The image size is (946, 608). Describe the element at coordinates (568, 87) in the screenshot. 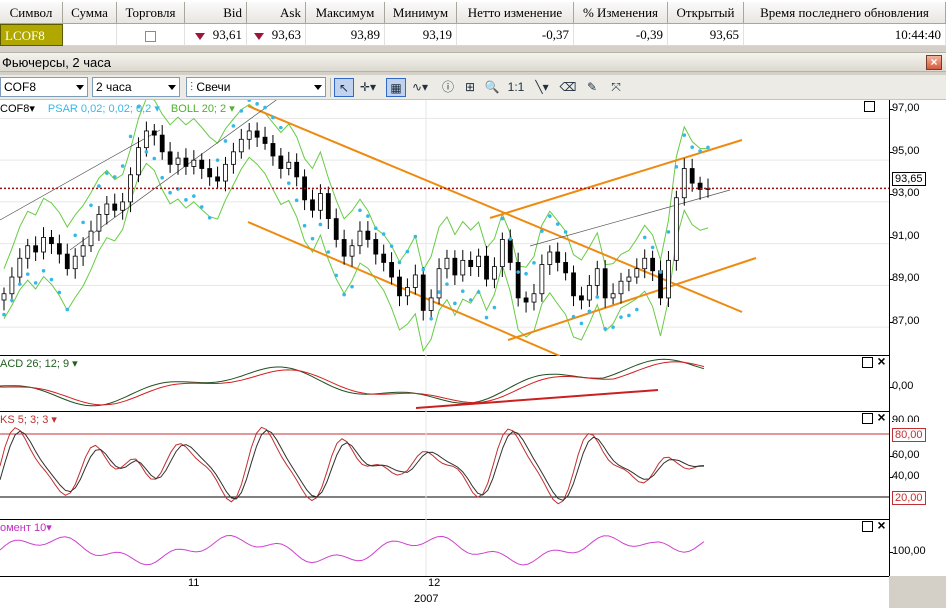

I see `eraser-tool: ⌫` at that location.